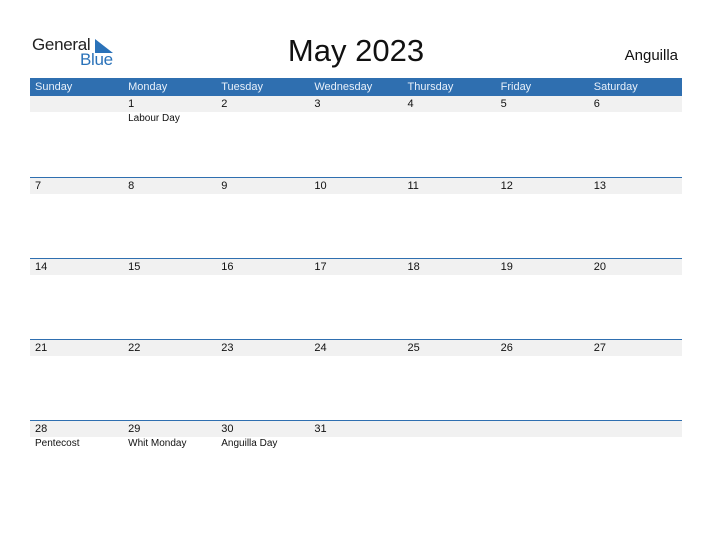  Describe the element at coordinates (154, 118) in the screenshot. I see `day-event: Labour Day` at that location.